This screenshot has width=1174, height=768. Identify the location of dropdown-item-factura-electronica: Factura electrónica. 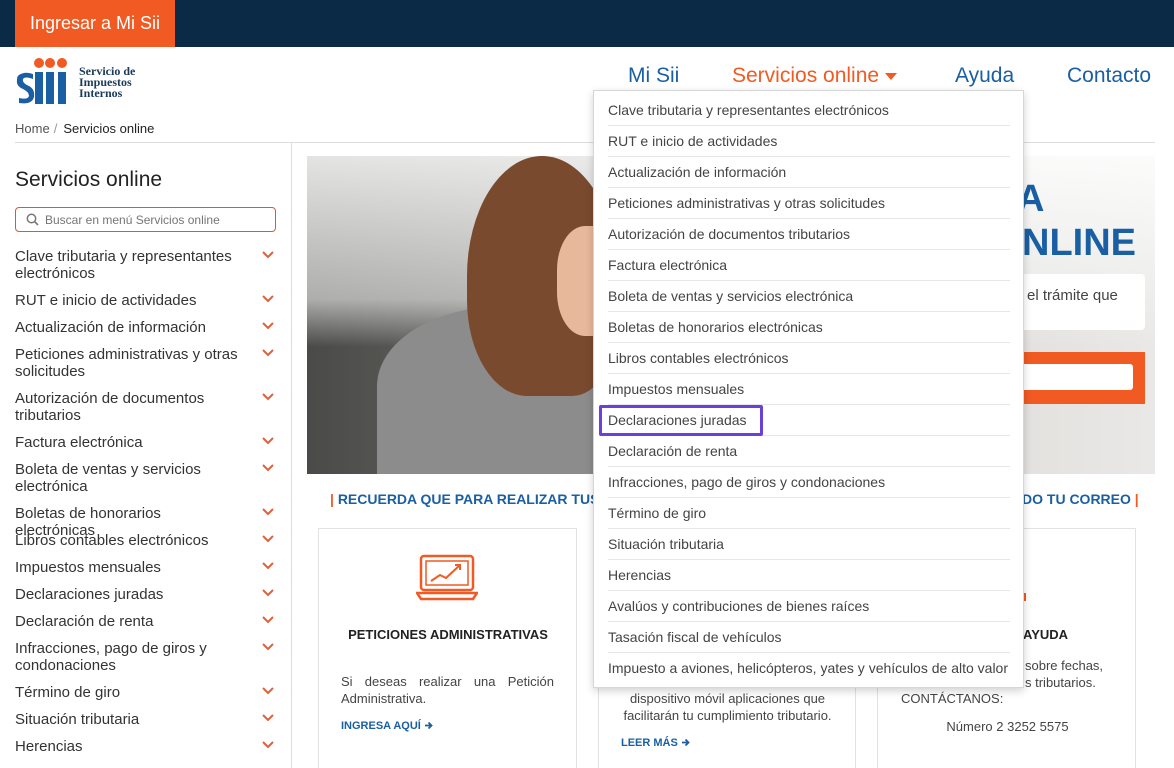
(809, 265).